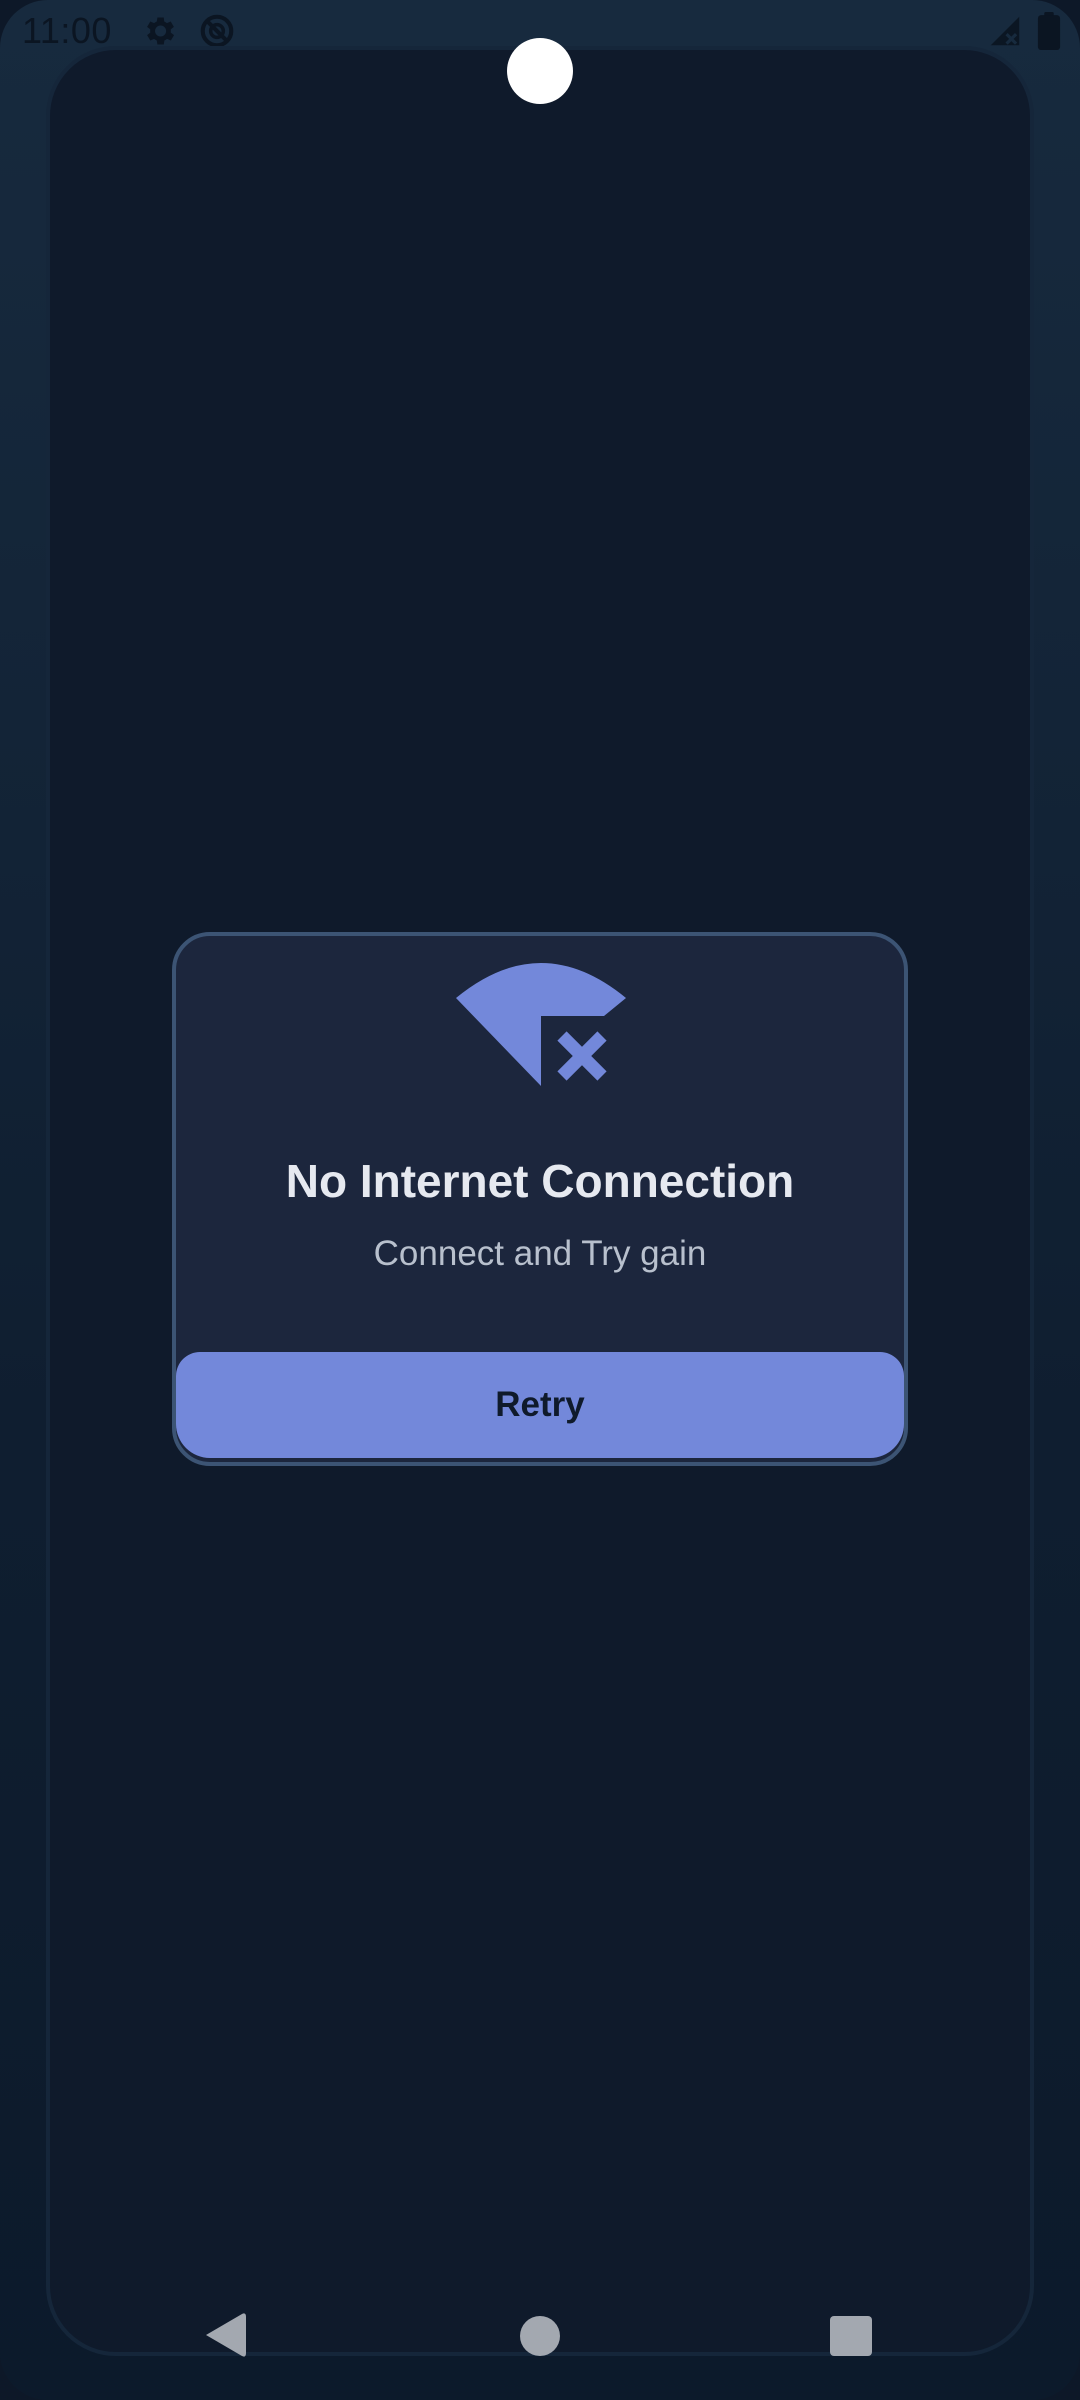 The width and height of the screenshot is (1080, 2400). I want to click on status-time: 11:00, so click(67, 30).